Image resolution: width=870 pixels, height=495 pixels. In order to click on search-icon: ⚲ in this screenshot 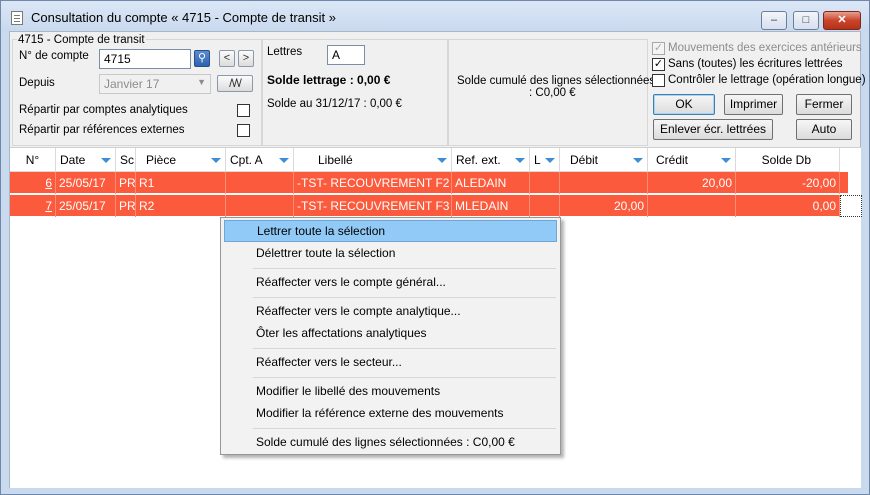, I will do `click(202, 58)`.